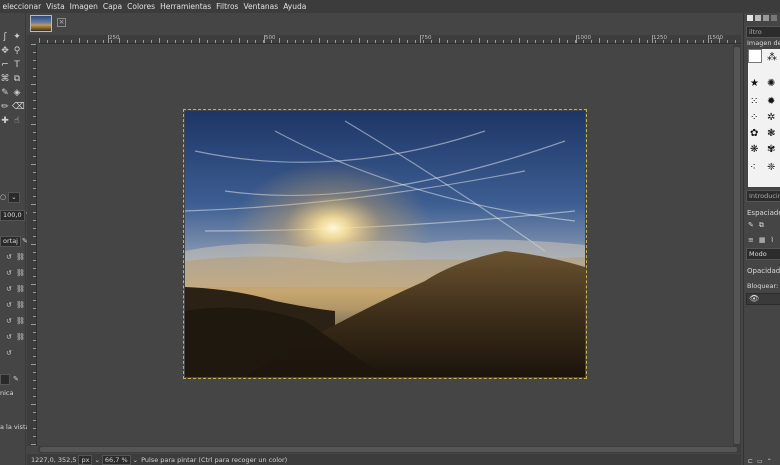 This screenshot has height=465, width=780. Describe the element at coordinates (750, 461) in the screenshot. I see `new-layer-icon: ⊏` at that location.